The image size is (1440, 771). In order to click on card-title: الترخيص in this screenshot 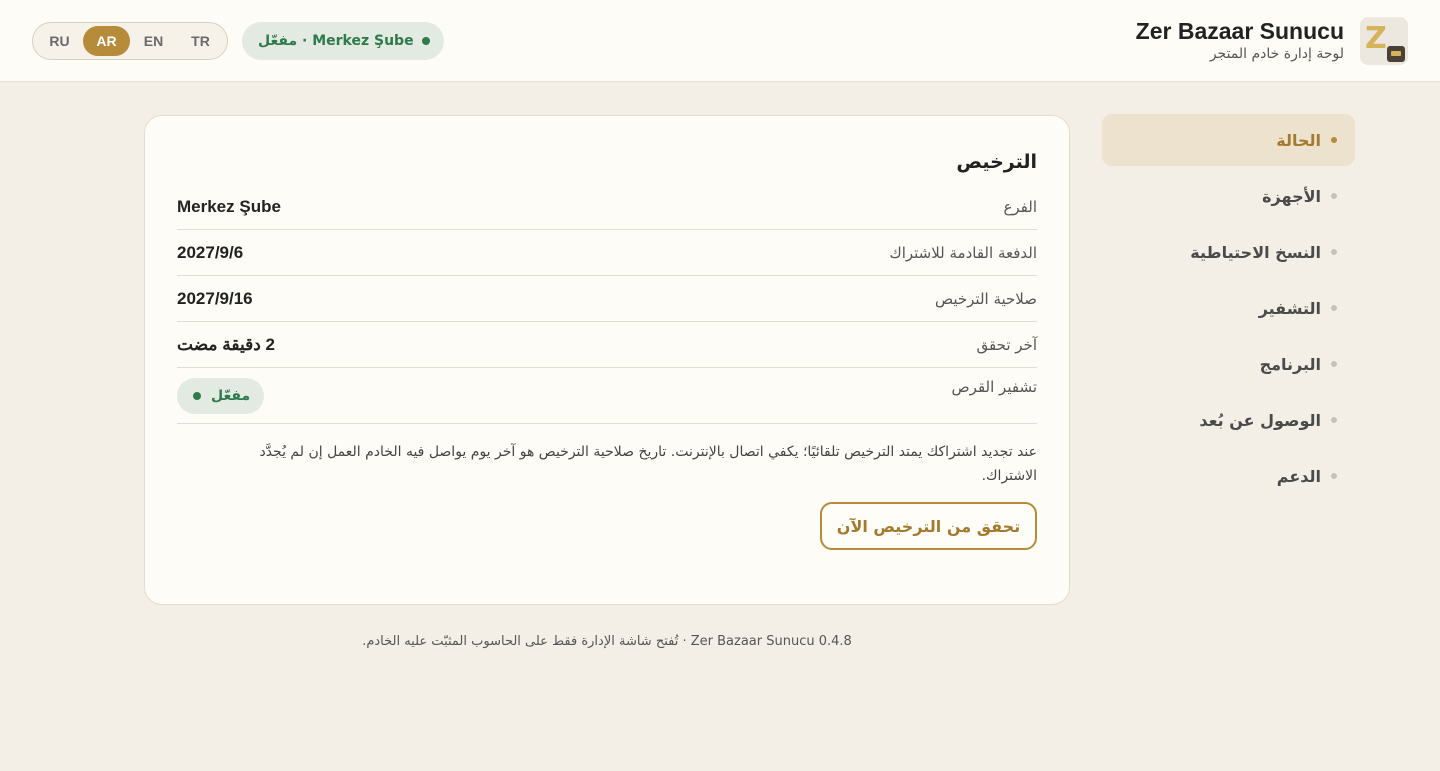, I will do `click(996, 162)`.